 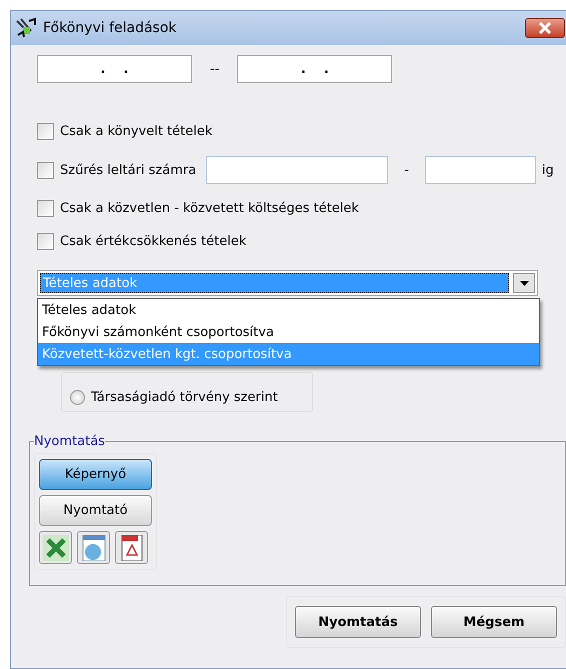 I want to click on document-icon, so click(x=131, y=547).